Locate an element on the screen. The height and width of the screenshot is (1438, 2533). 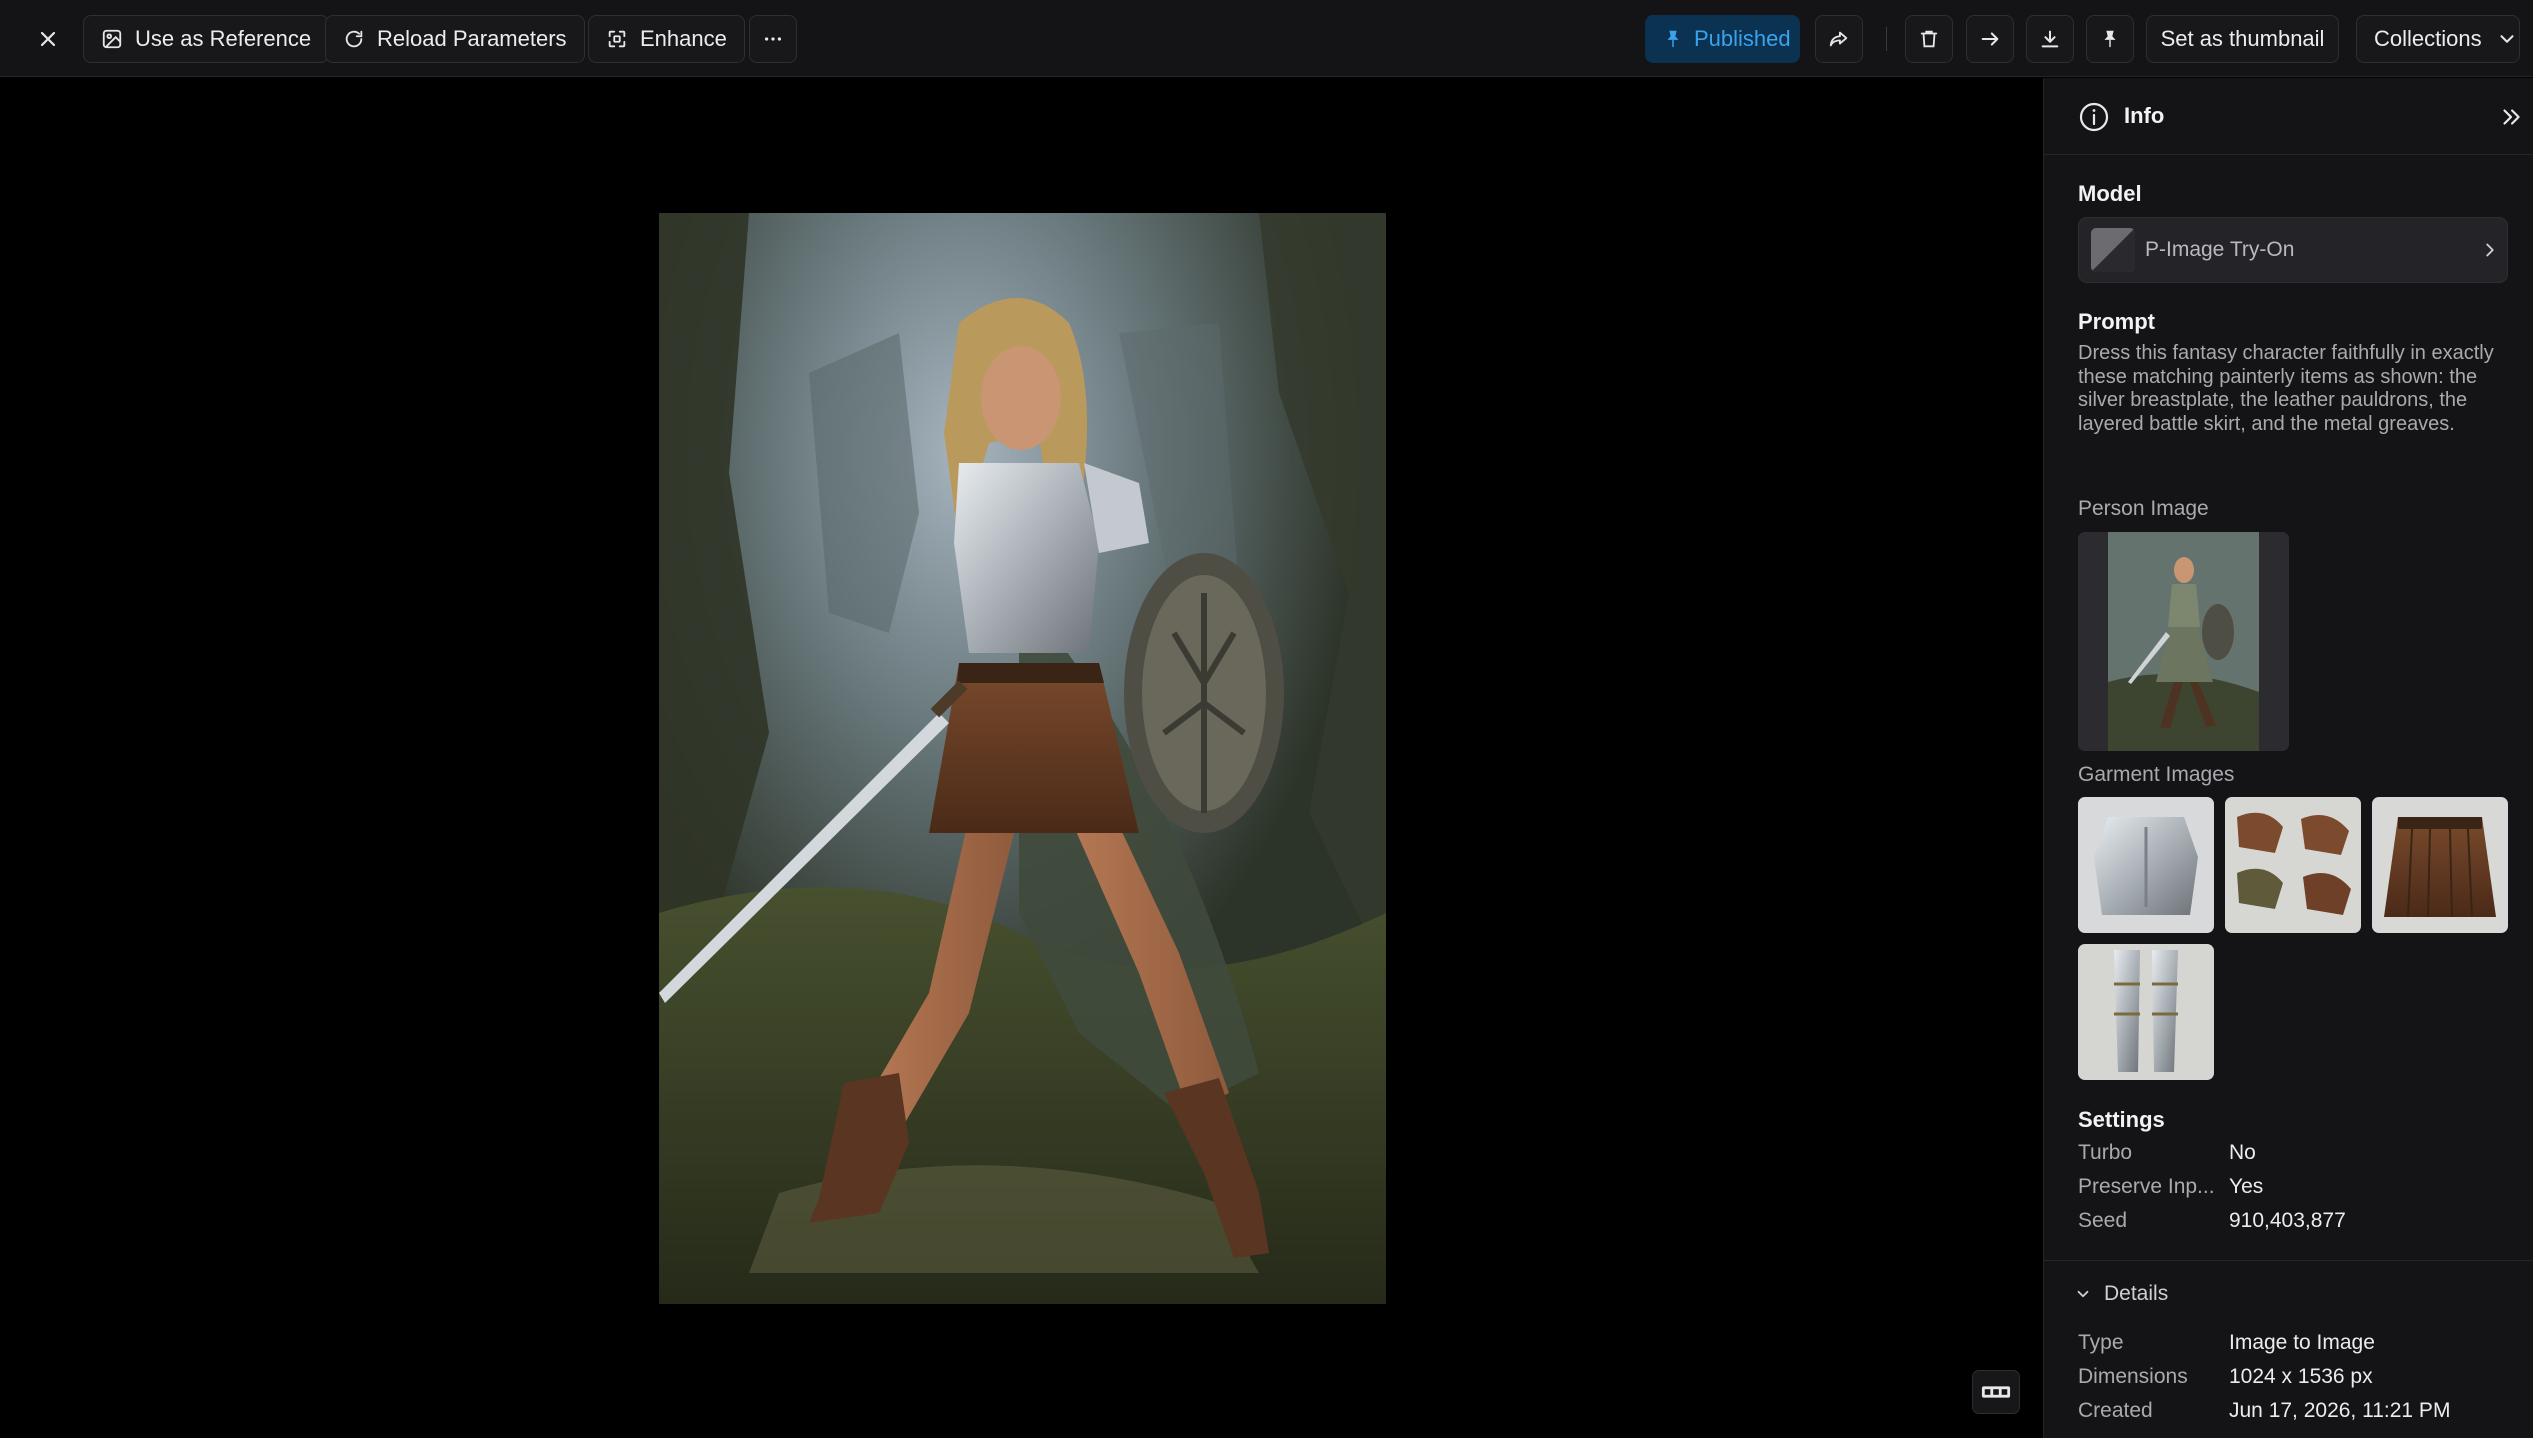
breastplate-preview is located at coordinates (2146, 865).